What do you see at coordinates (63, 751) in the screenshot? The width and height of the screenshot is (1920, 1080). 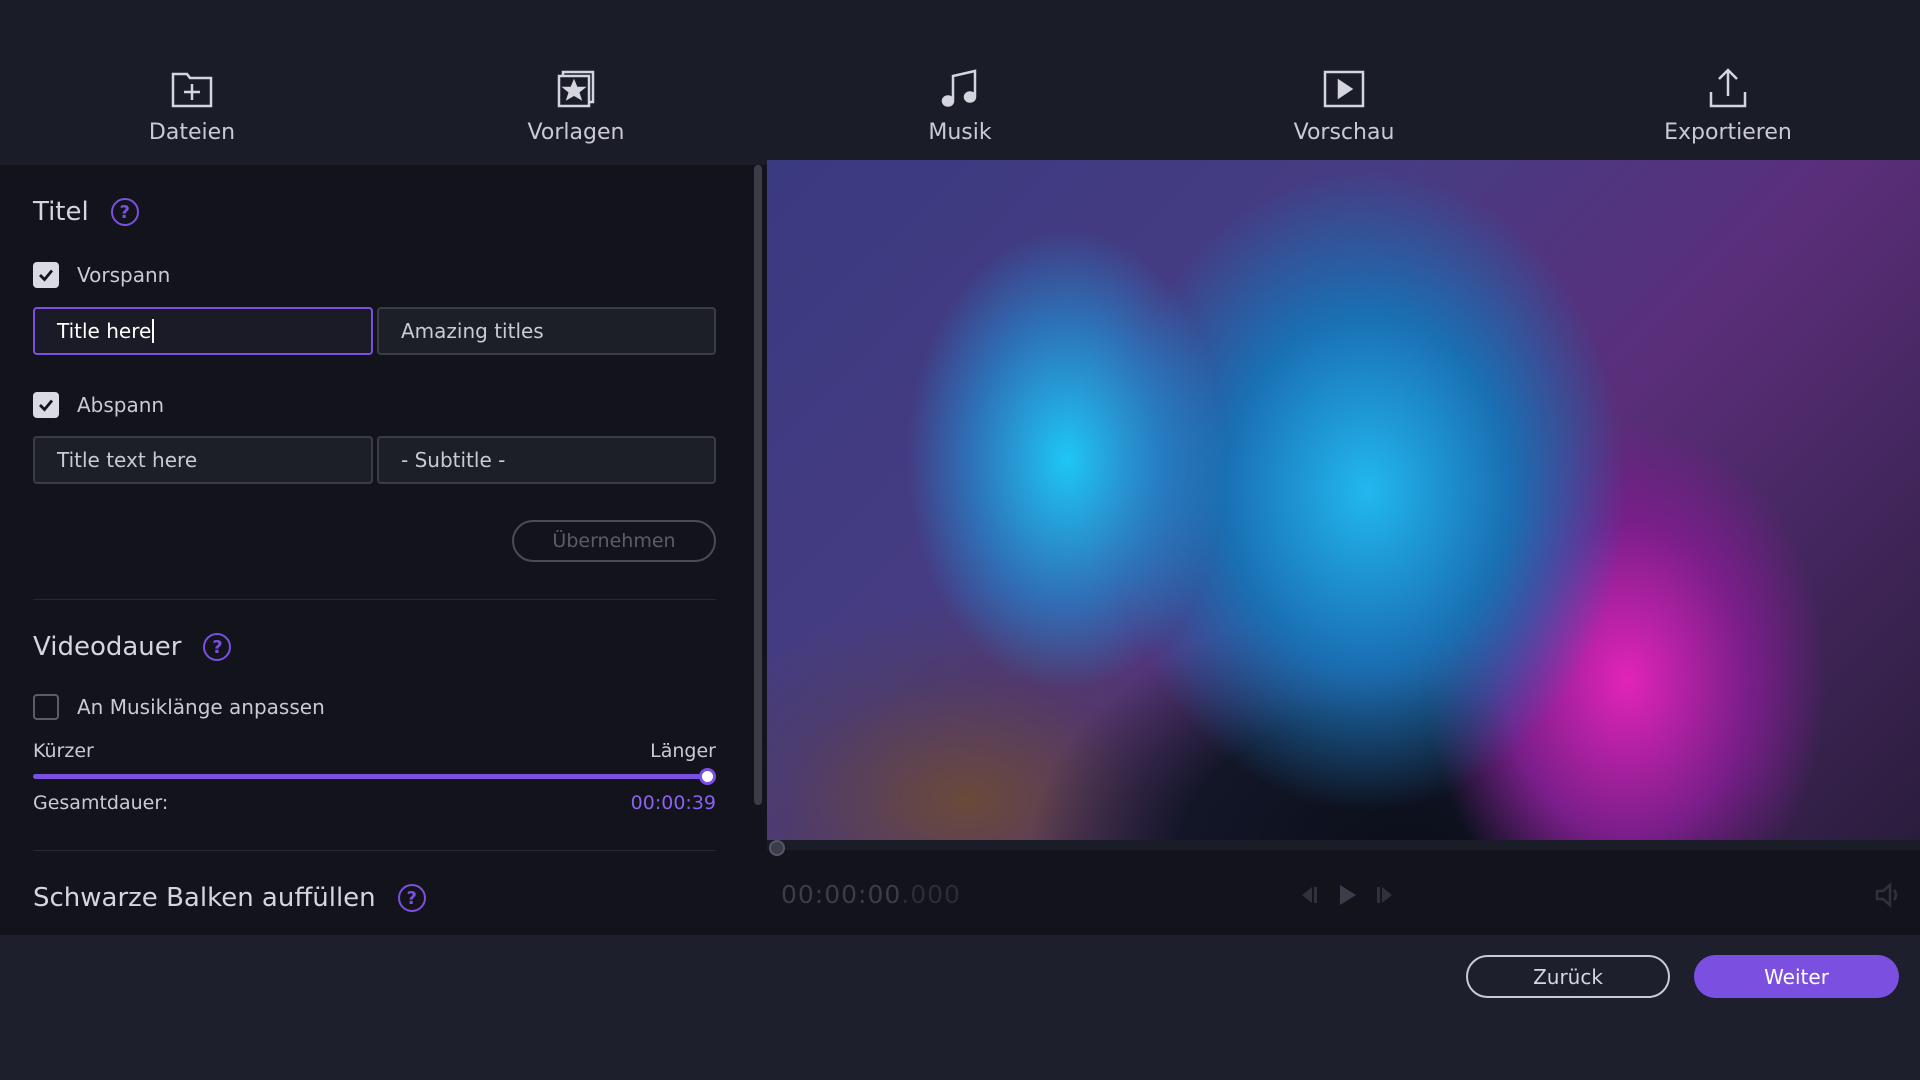 I see `shorter-label: Kürzer` at bounding box center [63, 751].